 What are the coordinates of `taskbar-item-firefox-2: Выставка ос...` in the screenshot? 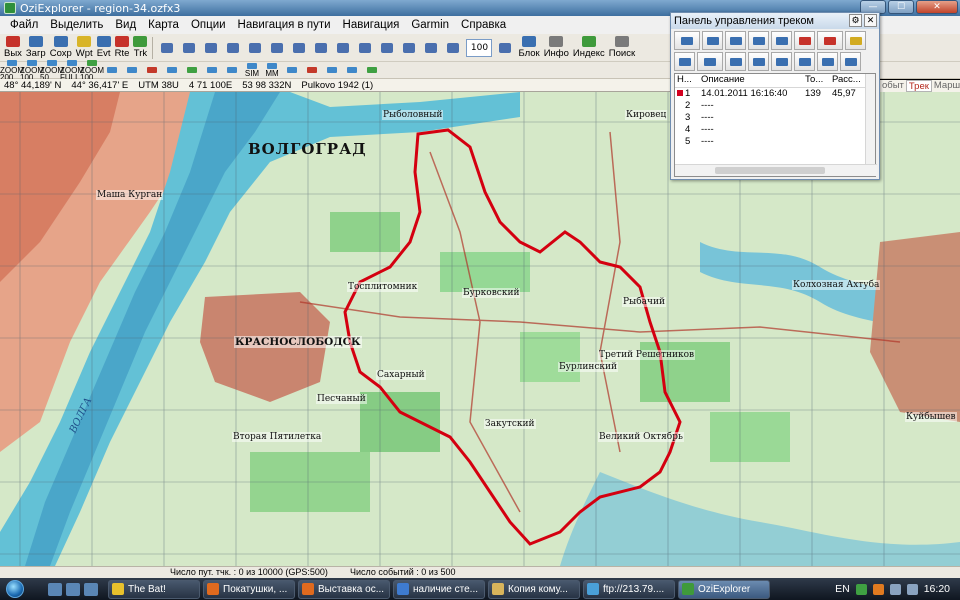 It's located at (344, 589).